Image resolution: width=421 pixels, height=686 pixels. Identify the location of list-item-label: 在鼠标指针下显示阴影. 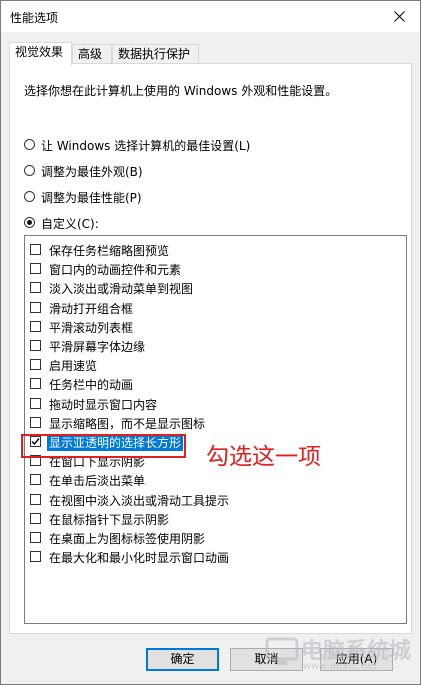
(109, 519).